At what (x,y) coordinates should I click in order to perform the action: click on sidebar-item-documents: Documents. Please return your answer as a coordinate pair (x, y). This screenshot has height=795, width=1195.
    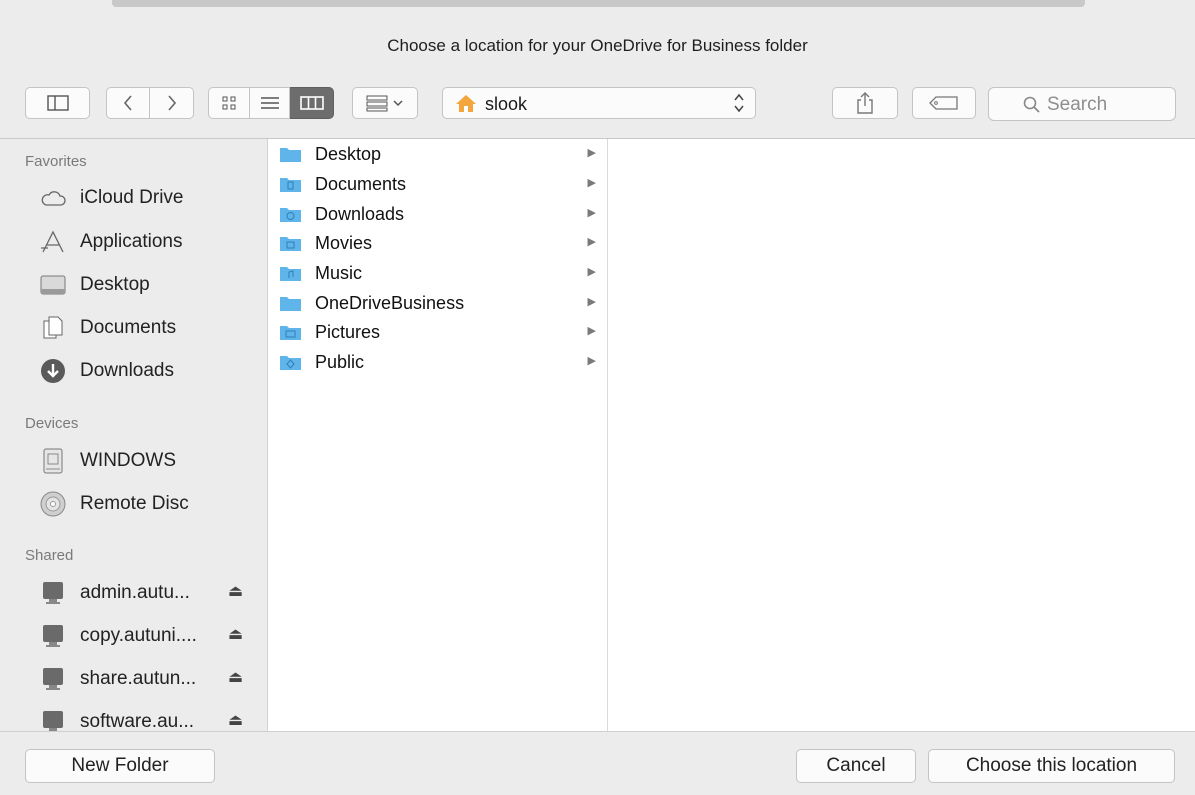
    Looking at the image, I should click on (108, 328).